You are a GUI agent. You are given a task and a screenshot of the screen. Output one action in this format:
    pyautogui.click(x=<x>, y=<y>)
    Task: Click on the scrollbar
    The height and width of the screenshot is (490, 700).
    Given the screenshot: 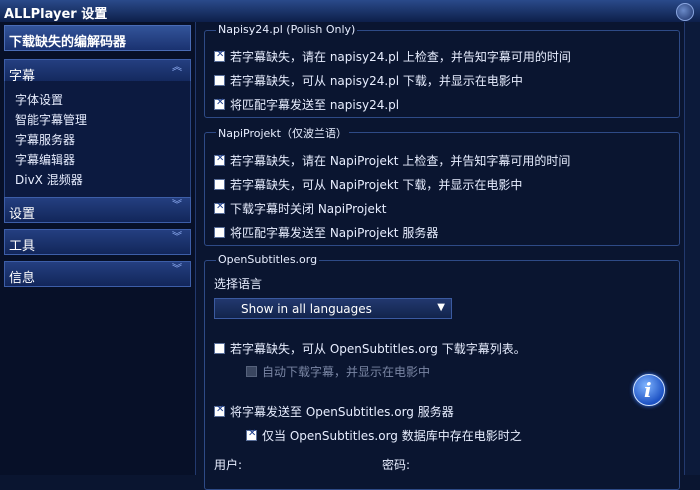 What is the action you would take?
    pyautogui.click(x=692, y=248)
    